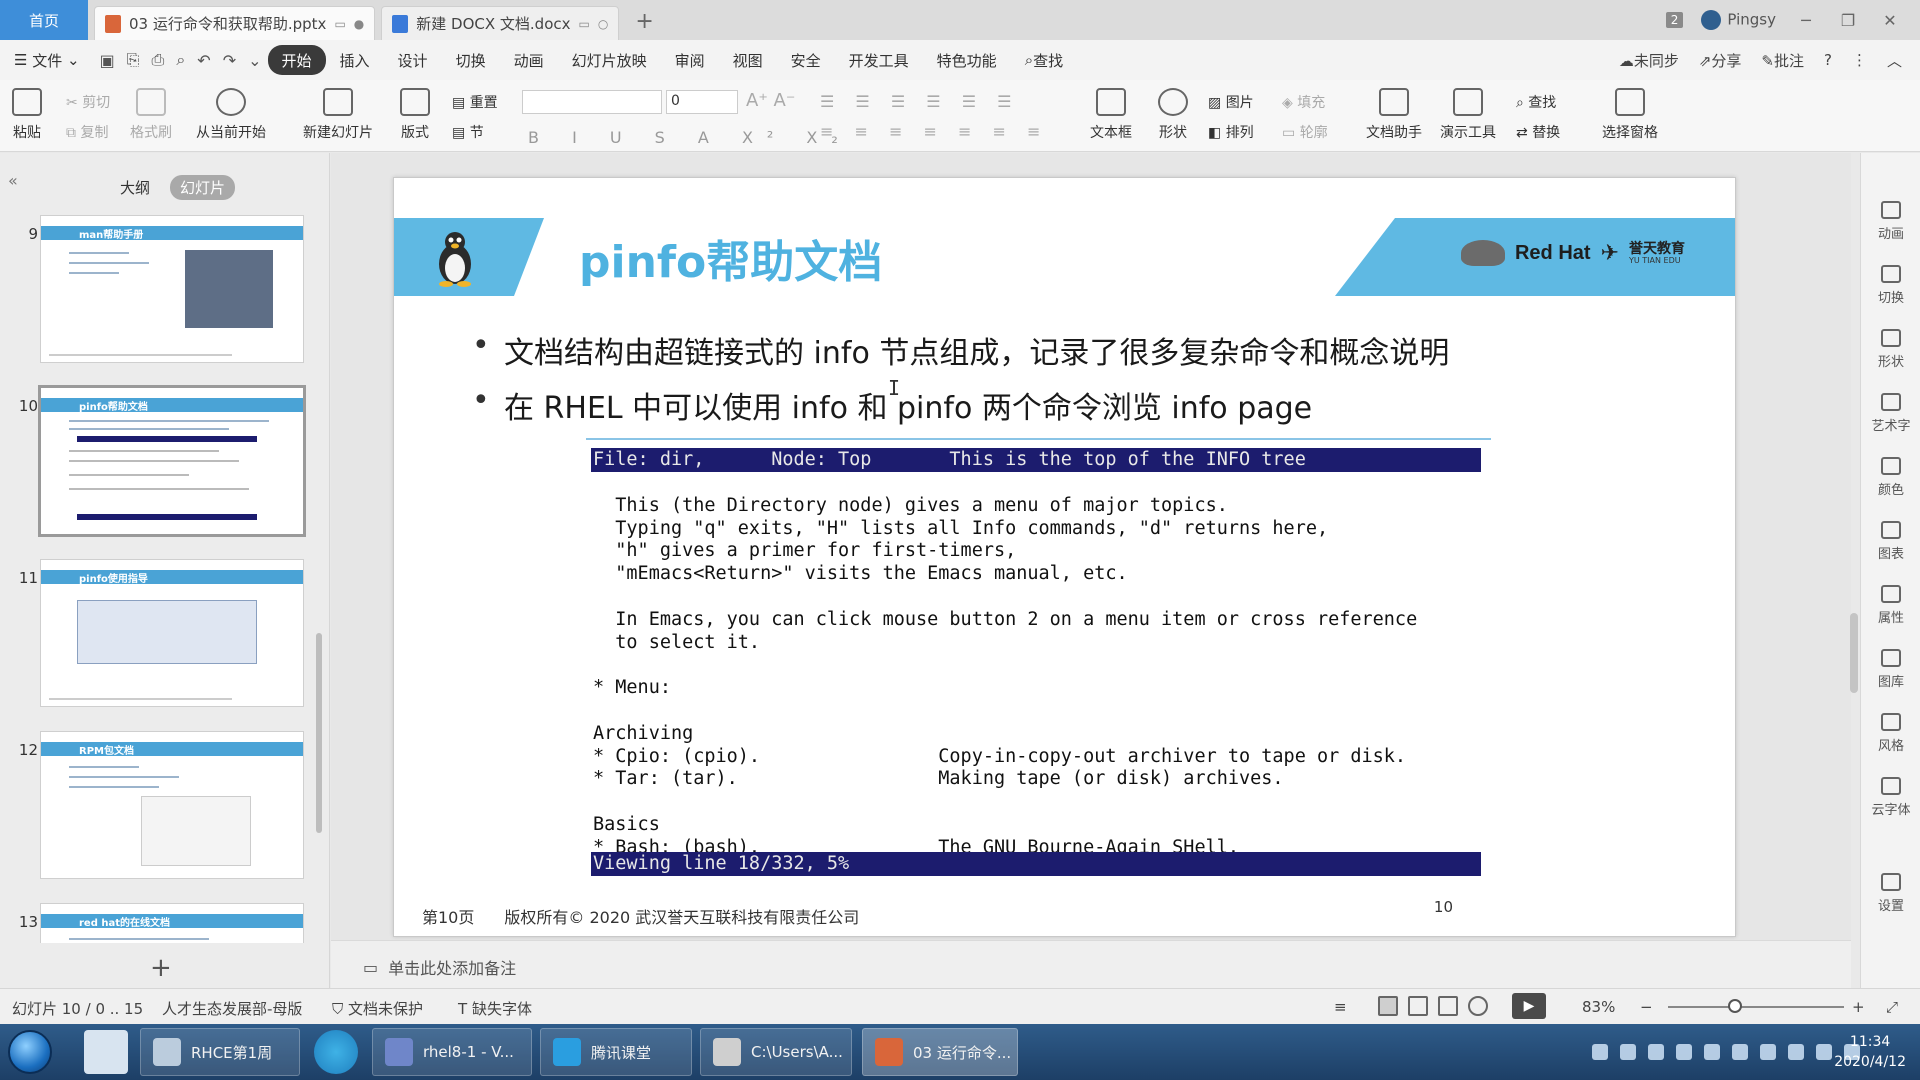  I want to click on slide-thumbnail: red hat的在线文档, so click(172, 923).